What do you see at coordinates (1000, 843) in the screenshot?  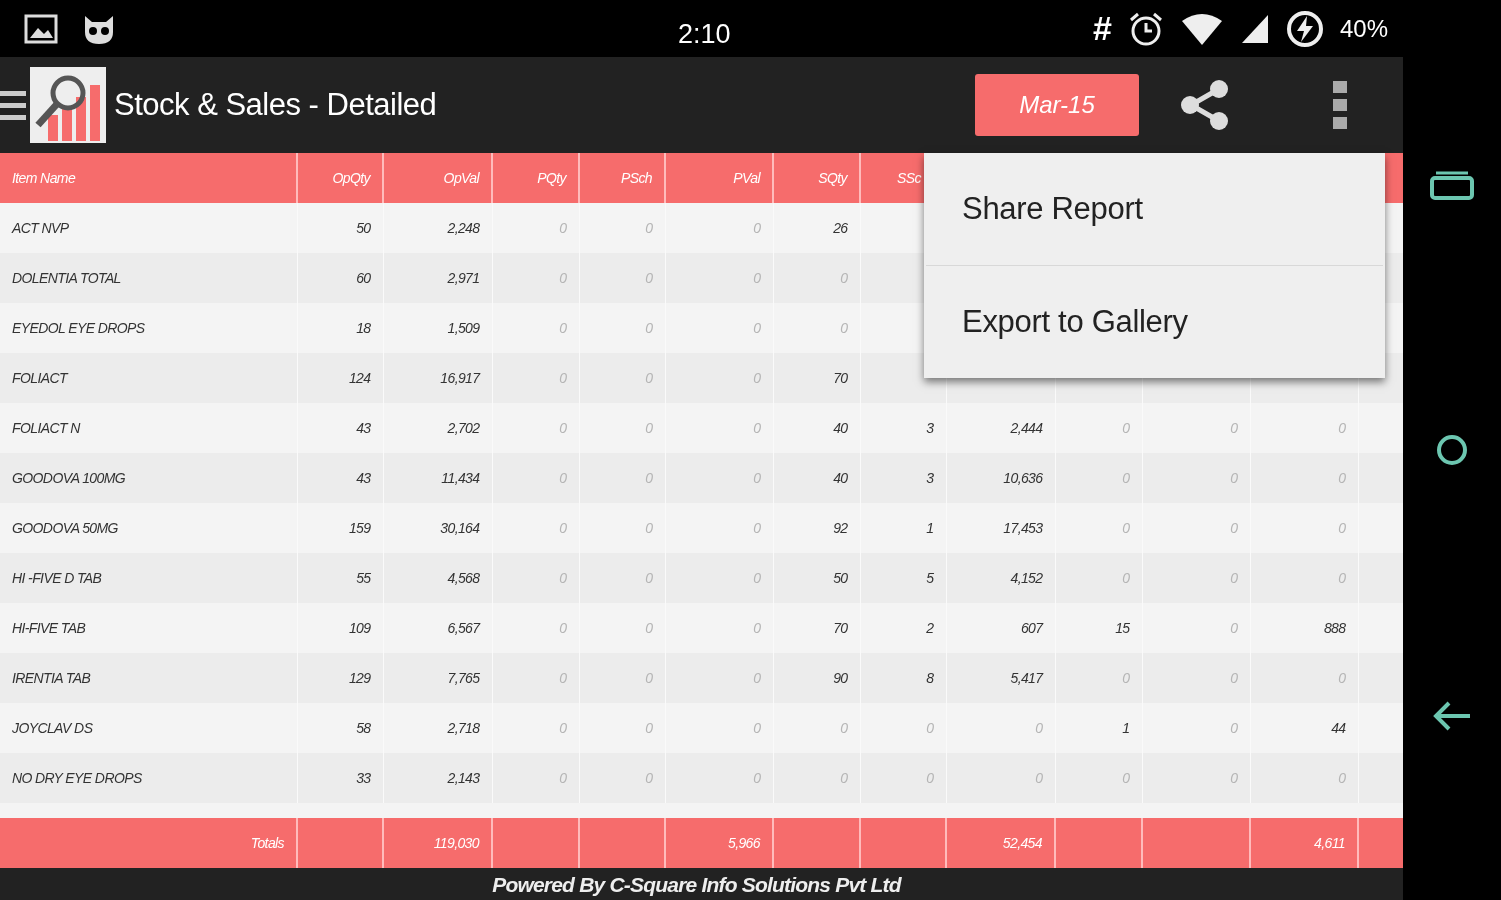 I see `total-cell: 52,454` at bounding box center [1000, 843].